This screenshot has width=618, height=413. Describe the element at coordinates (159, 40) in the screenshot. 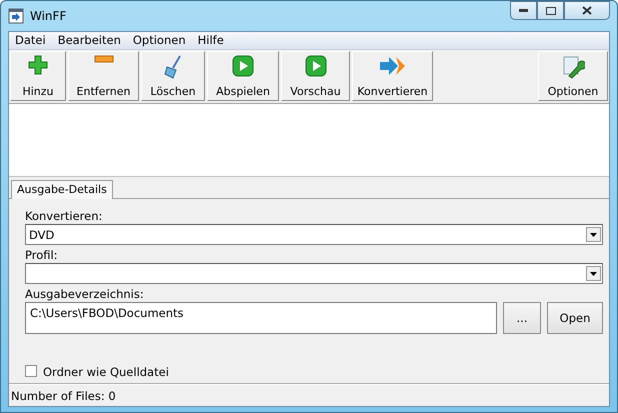

I see `menu-item: Optionen` at that location.